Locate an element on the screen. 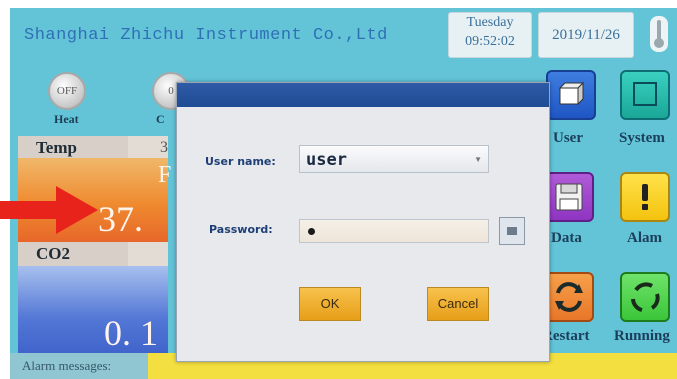  chevron-down-icon: ▼ is located at coordinates (478, 159).